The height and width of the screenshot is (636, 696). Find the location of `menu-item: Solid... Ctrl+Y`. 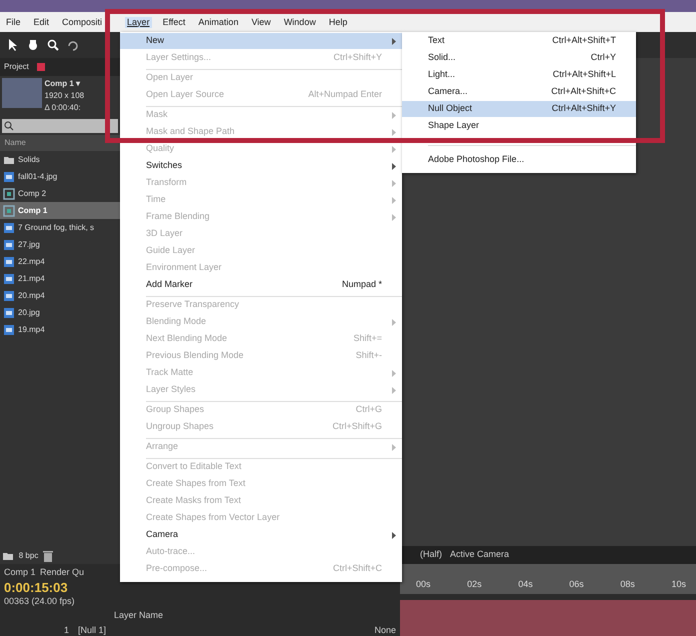

menu-item: Solid... Ctrl+Y is located at coordinates (519, 58).